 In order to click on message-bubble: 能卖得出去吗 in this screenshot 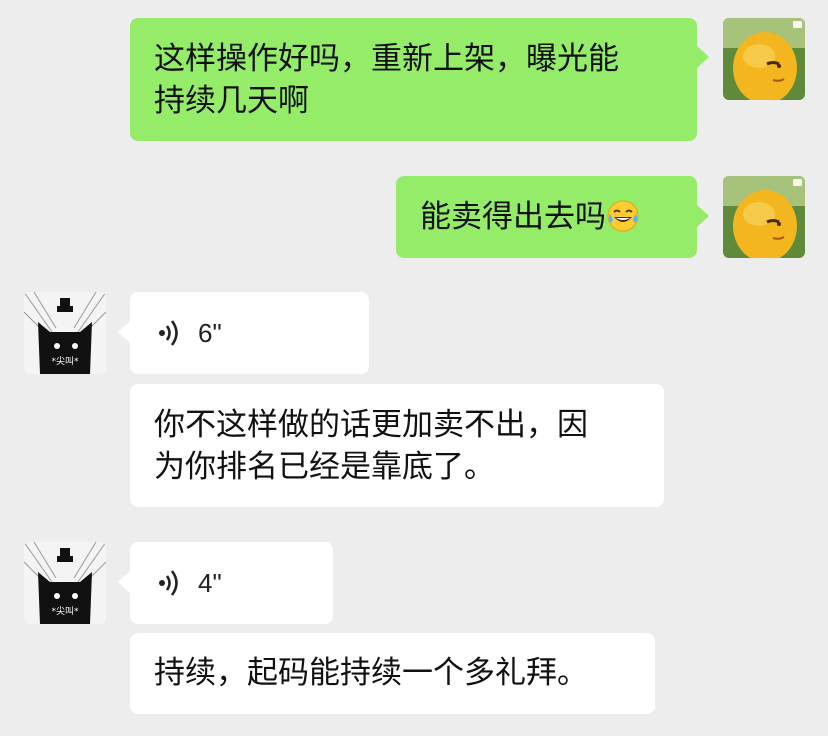, I will do `click(546, 217)`.